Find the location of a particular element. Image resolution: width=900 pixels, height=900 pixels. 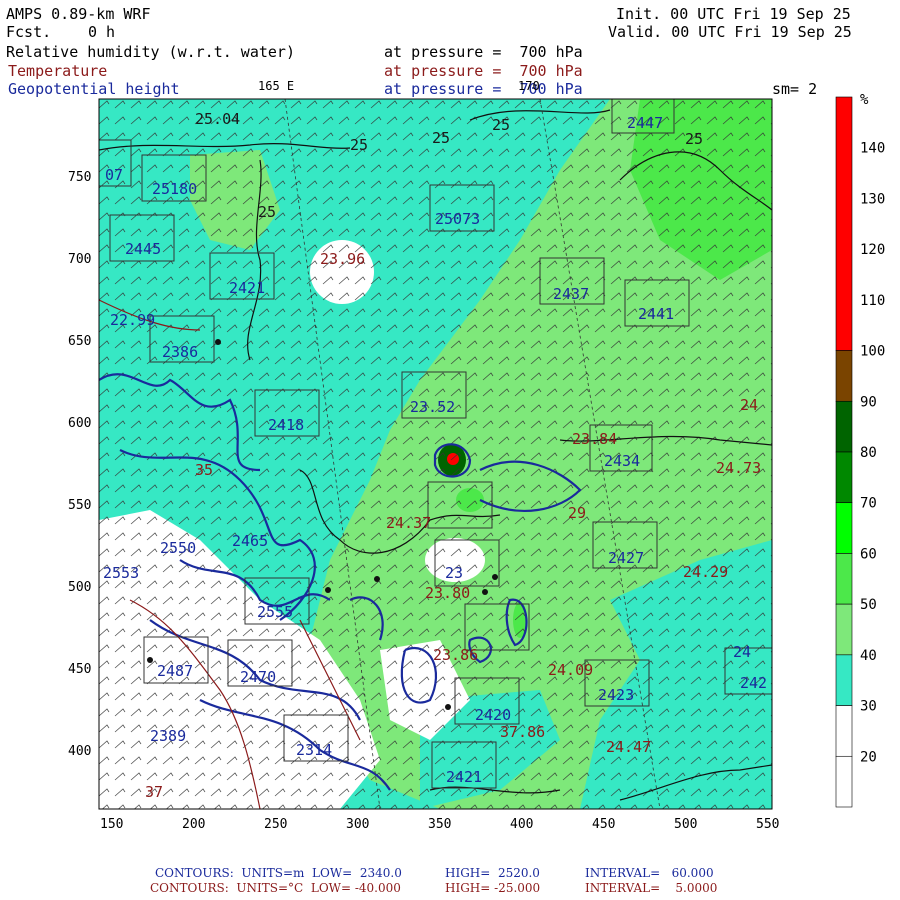

y-tick-label: 650 is located at coordinates (79, 341).